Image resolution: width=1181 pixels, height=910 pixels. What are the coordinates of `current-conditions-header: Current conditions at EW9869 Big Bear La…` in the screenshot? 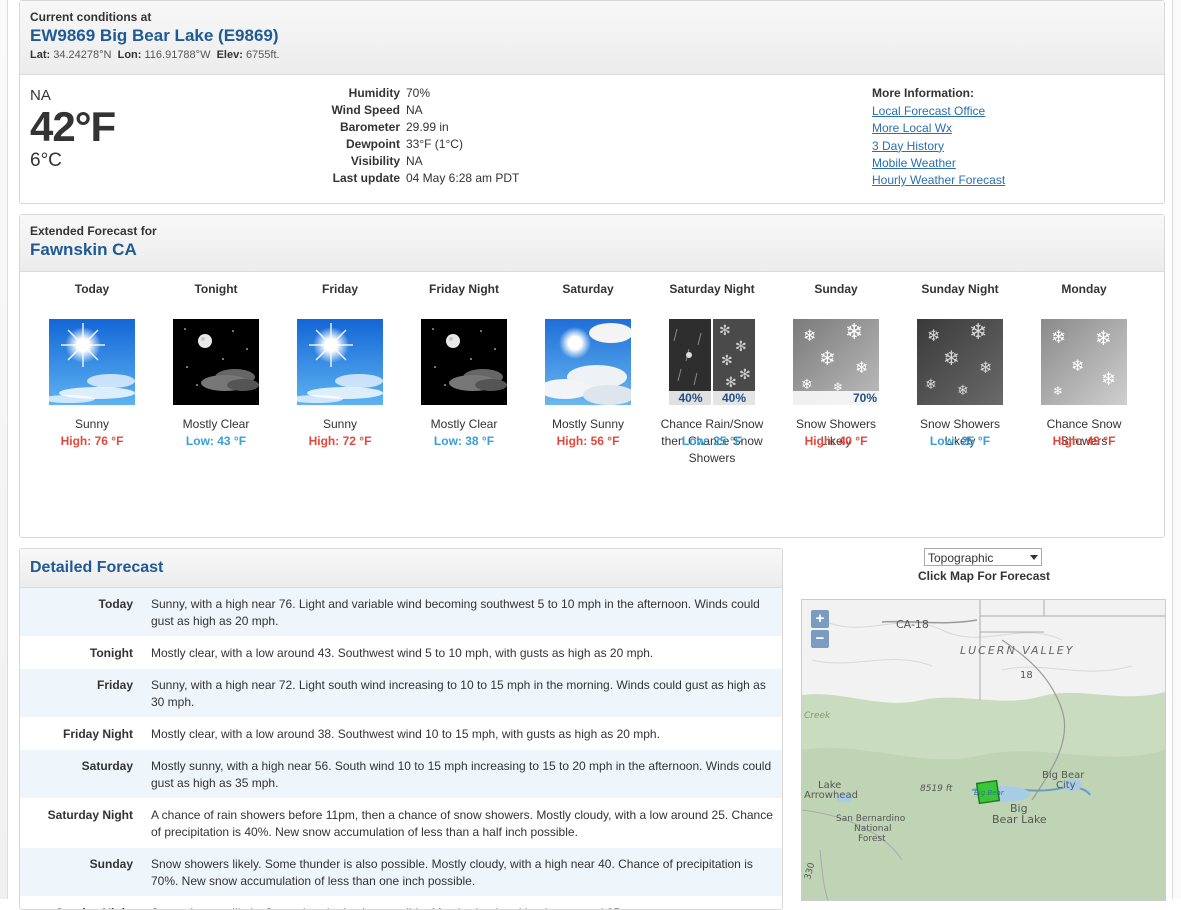 It's located at (592, 38).